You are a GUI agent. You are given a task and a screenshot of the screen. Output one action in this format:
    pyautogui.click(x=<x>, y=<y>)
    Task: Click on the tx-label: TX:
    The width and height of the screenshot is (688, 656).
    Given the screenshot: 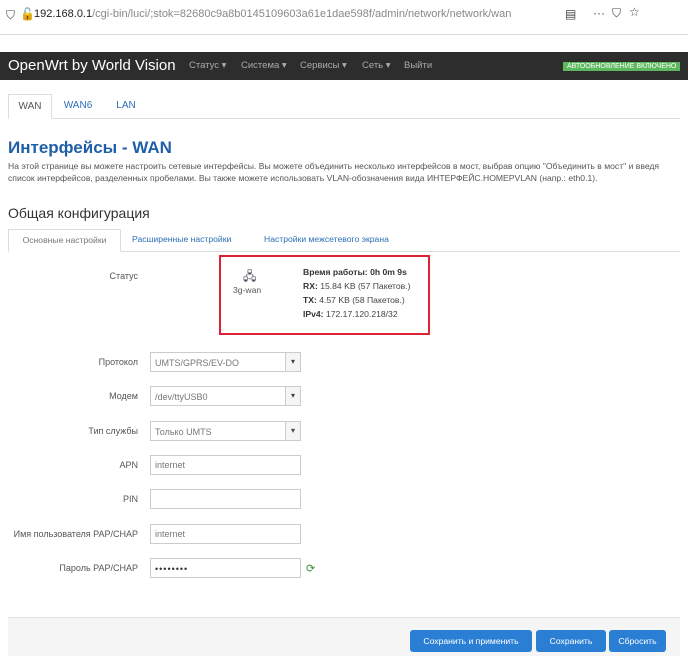 What is the action you would take?
    pyautogui.click(x=310, y=300)
    